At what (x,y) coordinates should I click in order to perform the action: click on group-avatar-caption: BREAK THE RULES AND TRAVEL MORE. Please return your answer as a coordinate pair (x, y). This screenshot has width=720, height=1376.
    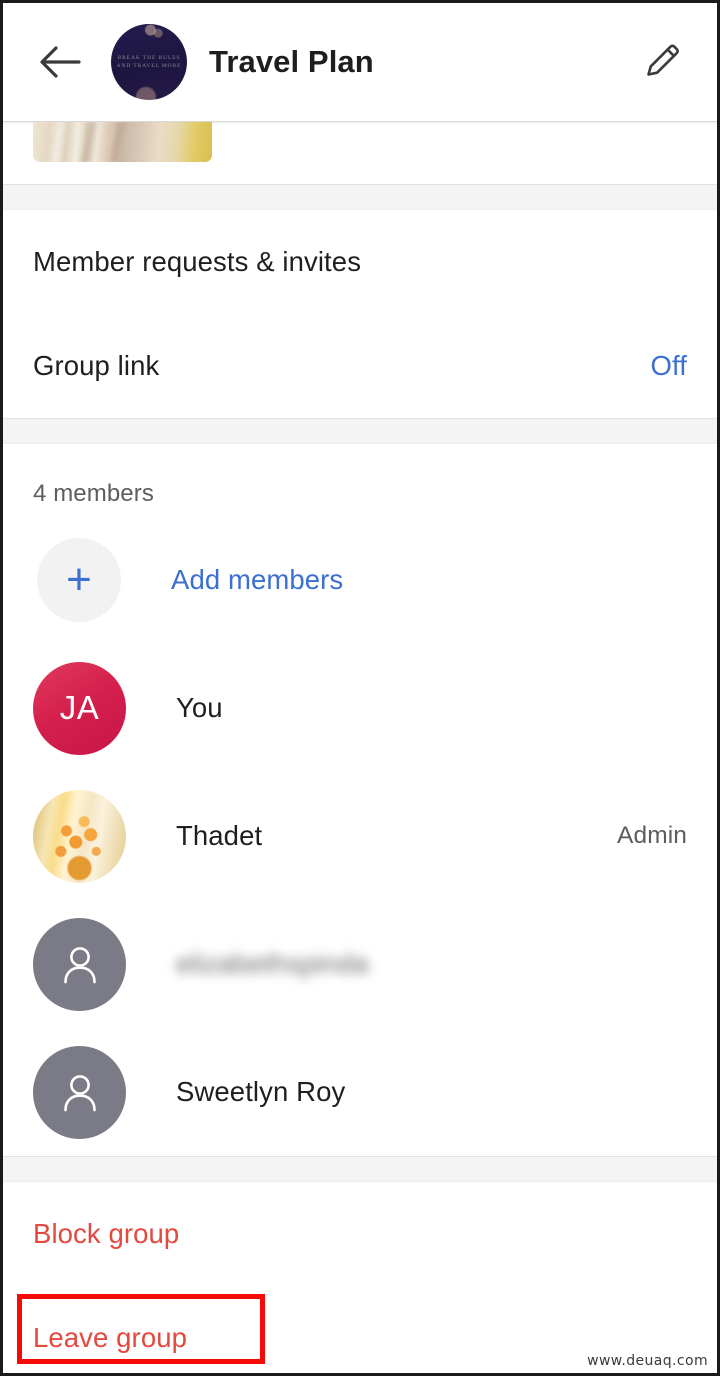
    Looking at the image, I should click on (149, 62).